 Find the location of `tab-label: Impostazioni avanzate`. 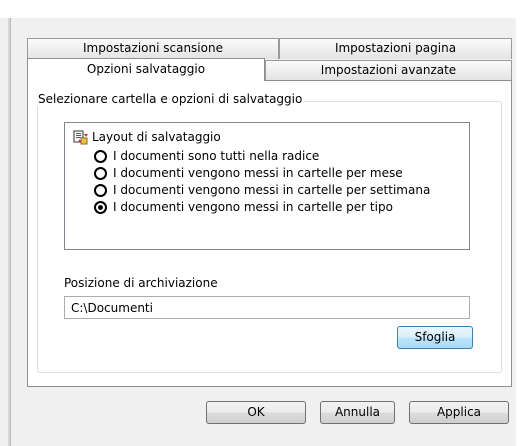

tab-label: Impostazioni avanzate is located at coordinates (388, 70).